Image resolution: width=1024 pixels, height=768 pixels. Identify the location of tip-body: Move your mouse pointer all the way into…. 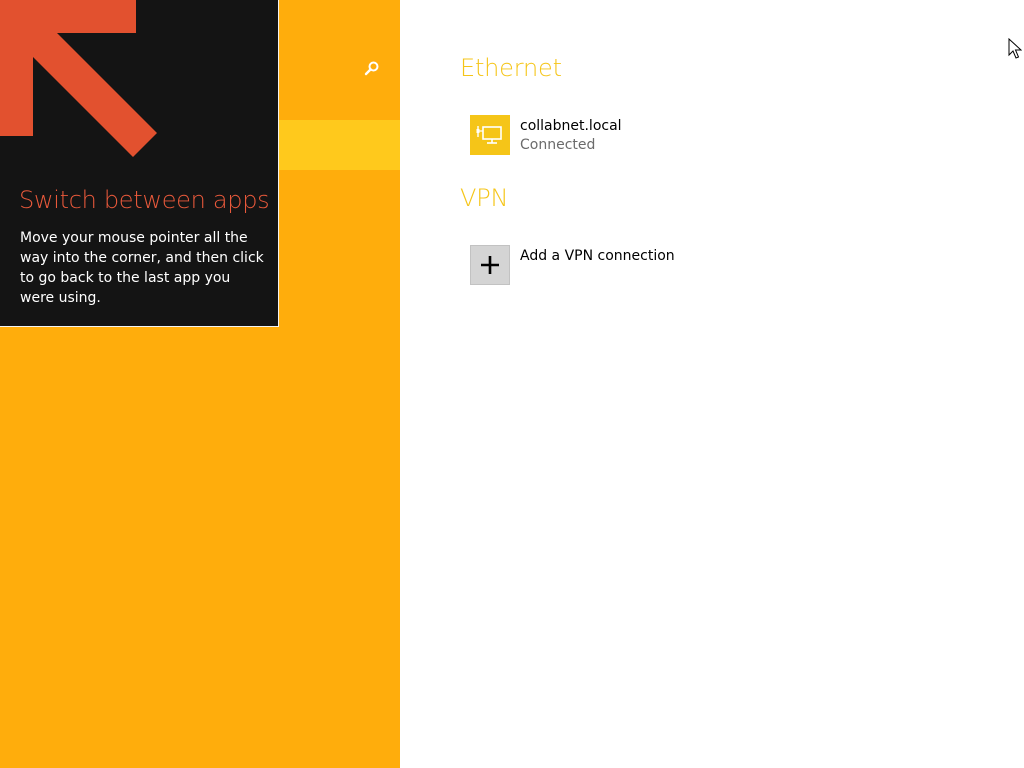
(142, 268).